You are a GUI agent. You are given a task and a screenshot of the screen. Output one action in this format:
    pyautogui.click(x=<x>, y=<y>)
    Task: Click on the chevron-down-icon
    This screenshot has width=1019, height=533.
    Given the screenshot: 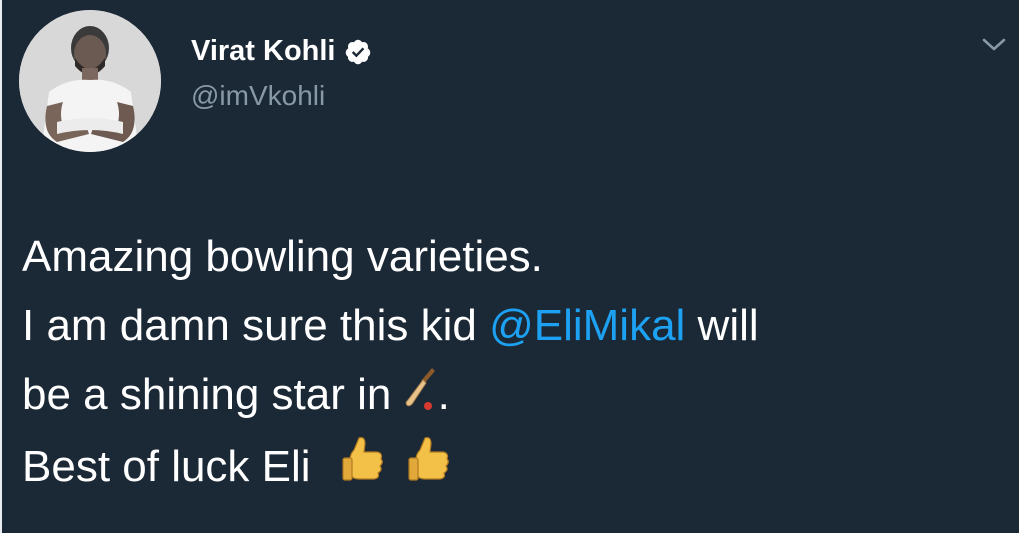 What is the action you would take?
    pyautogui.click(x=994, y=45)
    